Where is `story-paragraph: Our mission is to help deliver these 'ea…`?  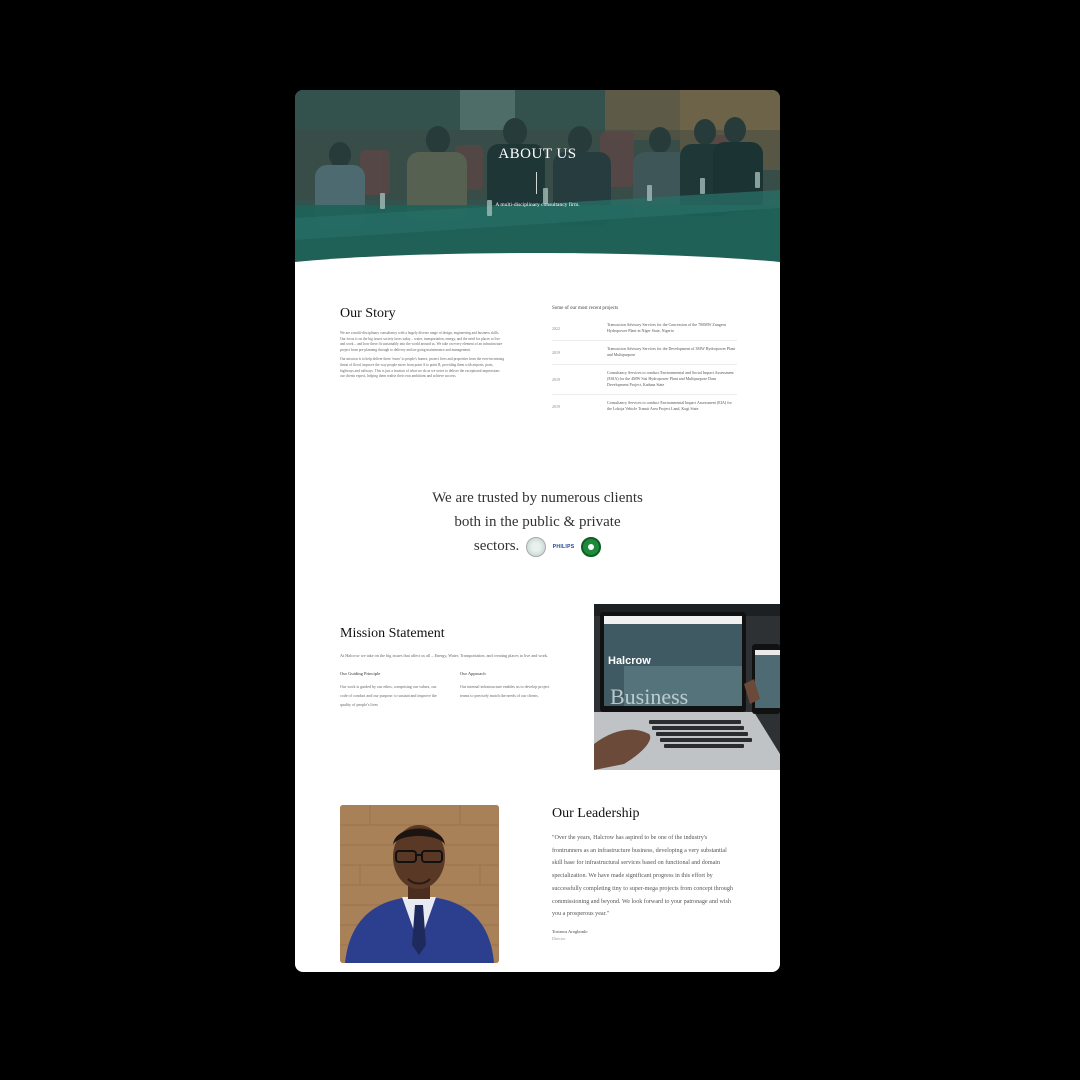
story-paragraph: Our mission is to help deliver these 'ea… is located at coordinates (422, 368).